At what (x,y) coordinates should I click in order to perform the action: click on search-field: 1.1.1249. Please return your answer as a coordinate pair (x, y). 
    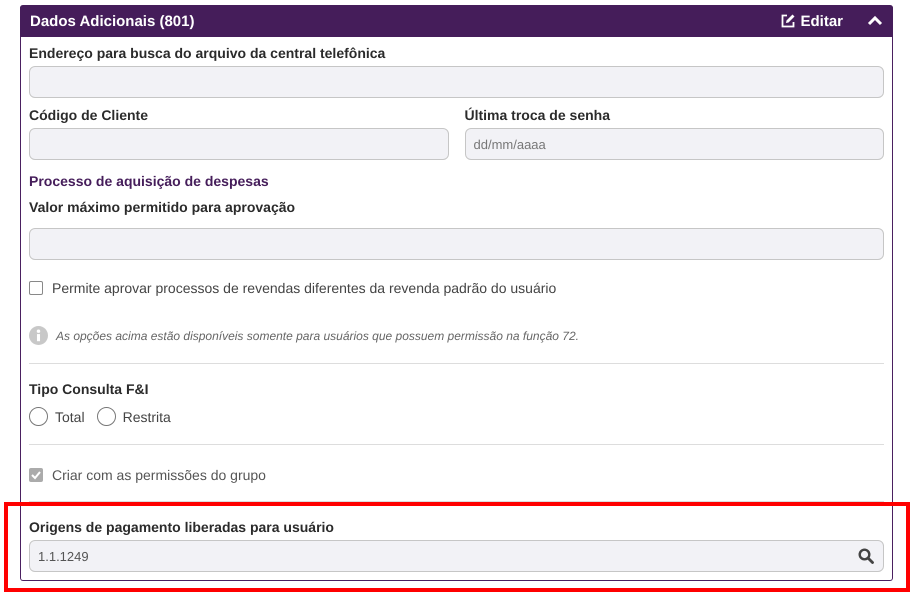
    Looking at the image, I should click on (456, 556).